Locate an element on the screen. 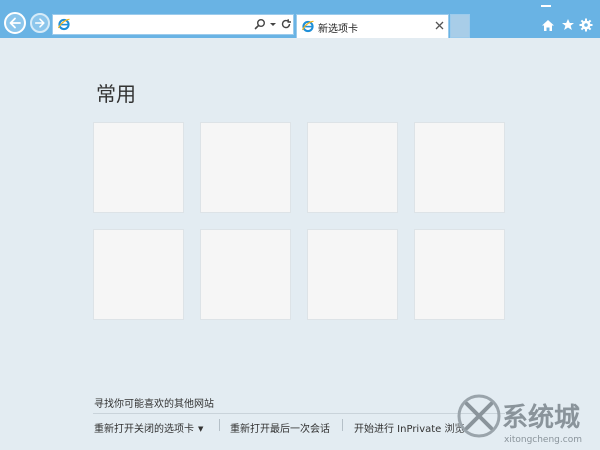 Image resolution: width=600 pixels, height=450 pixels. reopen-closed-tabs-link: 重新打开关闭的选项卡 ▼ is located at coordinates (148, 427).